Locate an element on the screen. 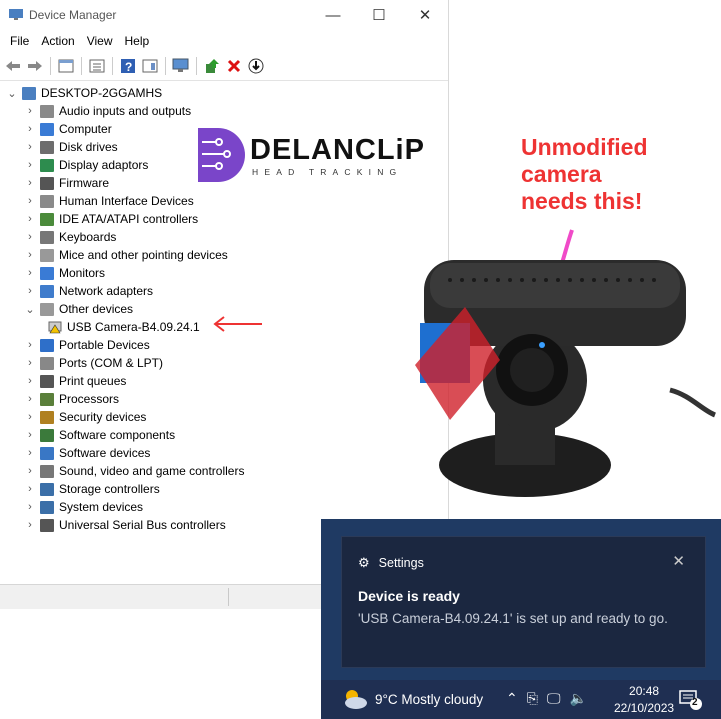  back-arrow-icon is located at coordinates (13, 66).